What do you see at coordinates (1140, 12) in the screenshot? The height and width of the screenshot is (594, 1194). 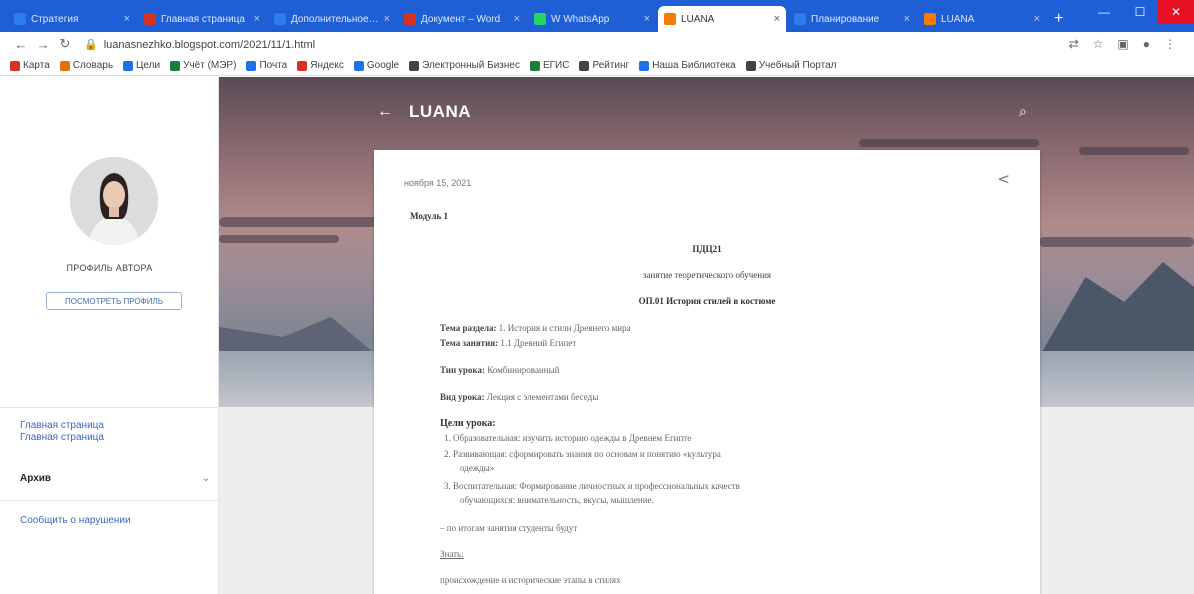 I see `maximize-icon: ☐` at bounding box center [1140, 12].